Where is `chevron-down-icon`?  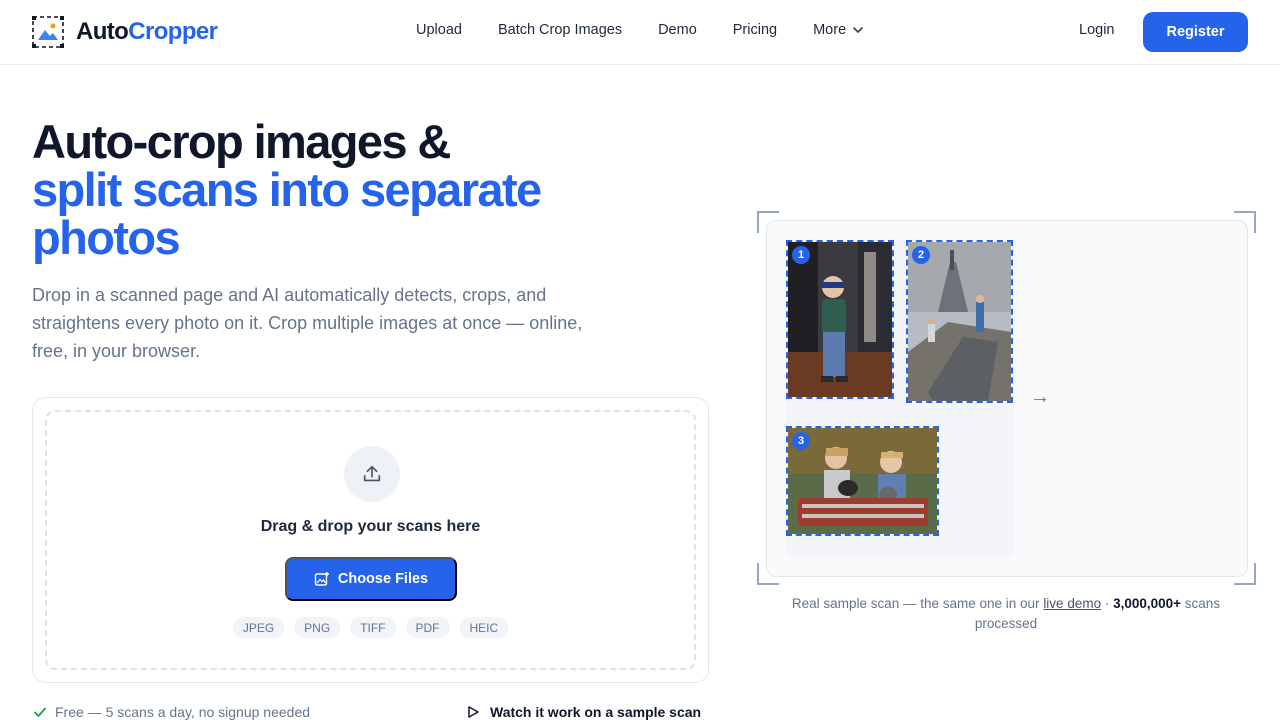
chevron-down-icon is located at coordinates (858, 30).